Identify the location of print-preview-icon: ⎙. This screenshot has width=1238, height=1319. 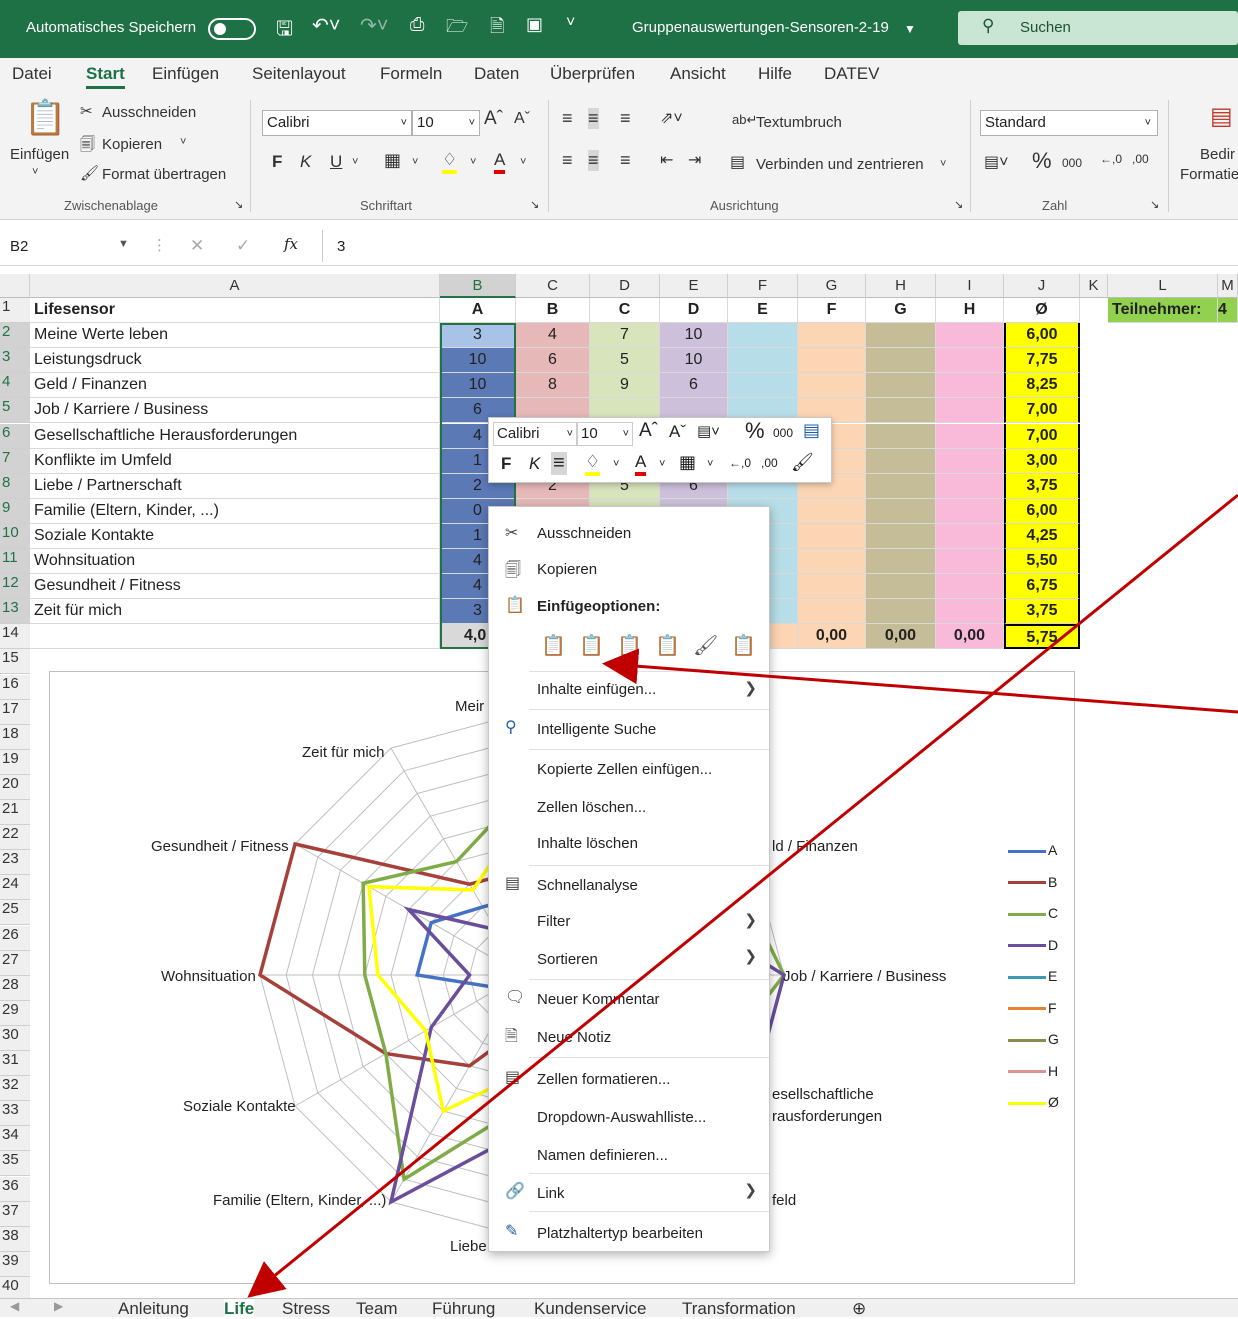
(417, 24).